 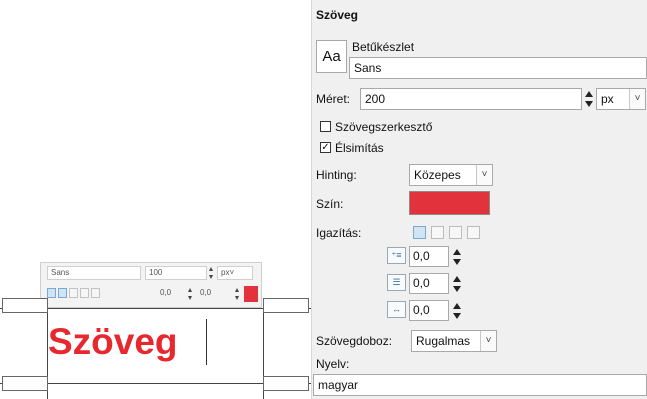 What do you see at coordinates (336, 175) in the screenshot?
I see `hinting-label: Hinting:` at bounding box center [336, 175].